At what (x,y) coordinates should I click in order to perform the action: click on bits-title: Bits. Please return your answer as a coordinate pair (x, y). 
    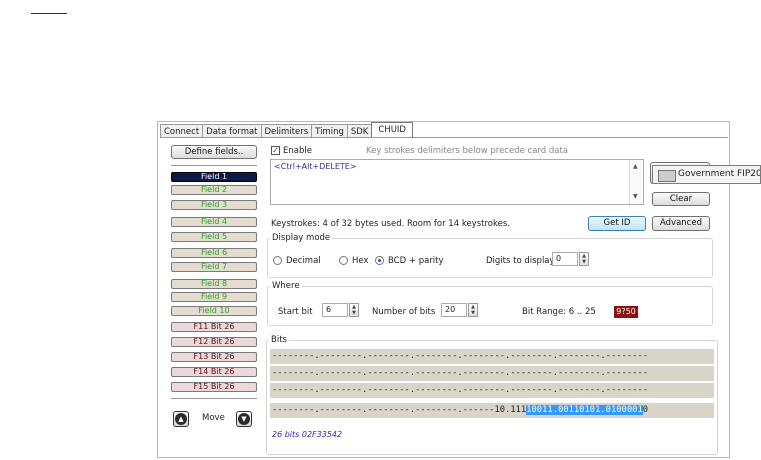
    Looking at the image, I should click on (279, 340).